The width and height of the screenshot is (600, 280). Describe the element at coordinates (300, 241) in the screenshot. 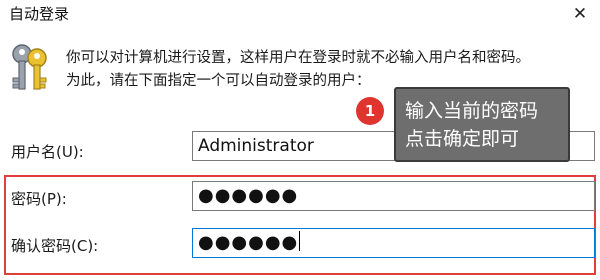

I see `text-caret` at that location.